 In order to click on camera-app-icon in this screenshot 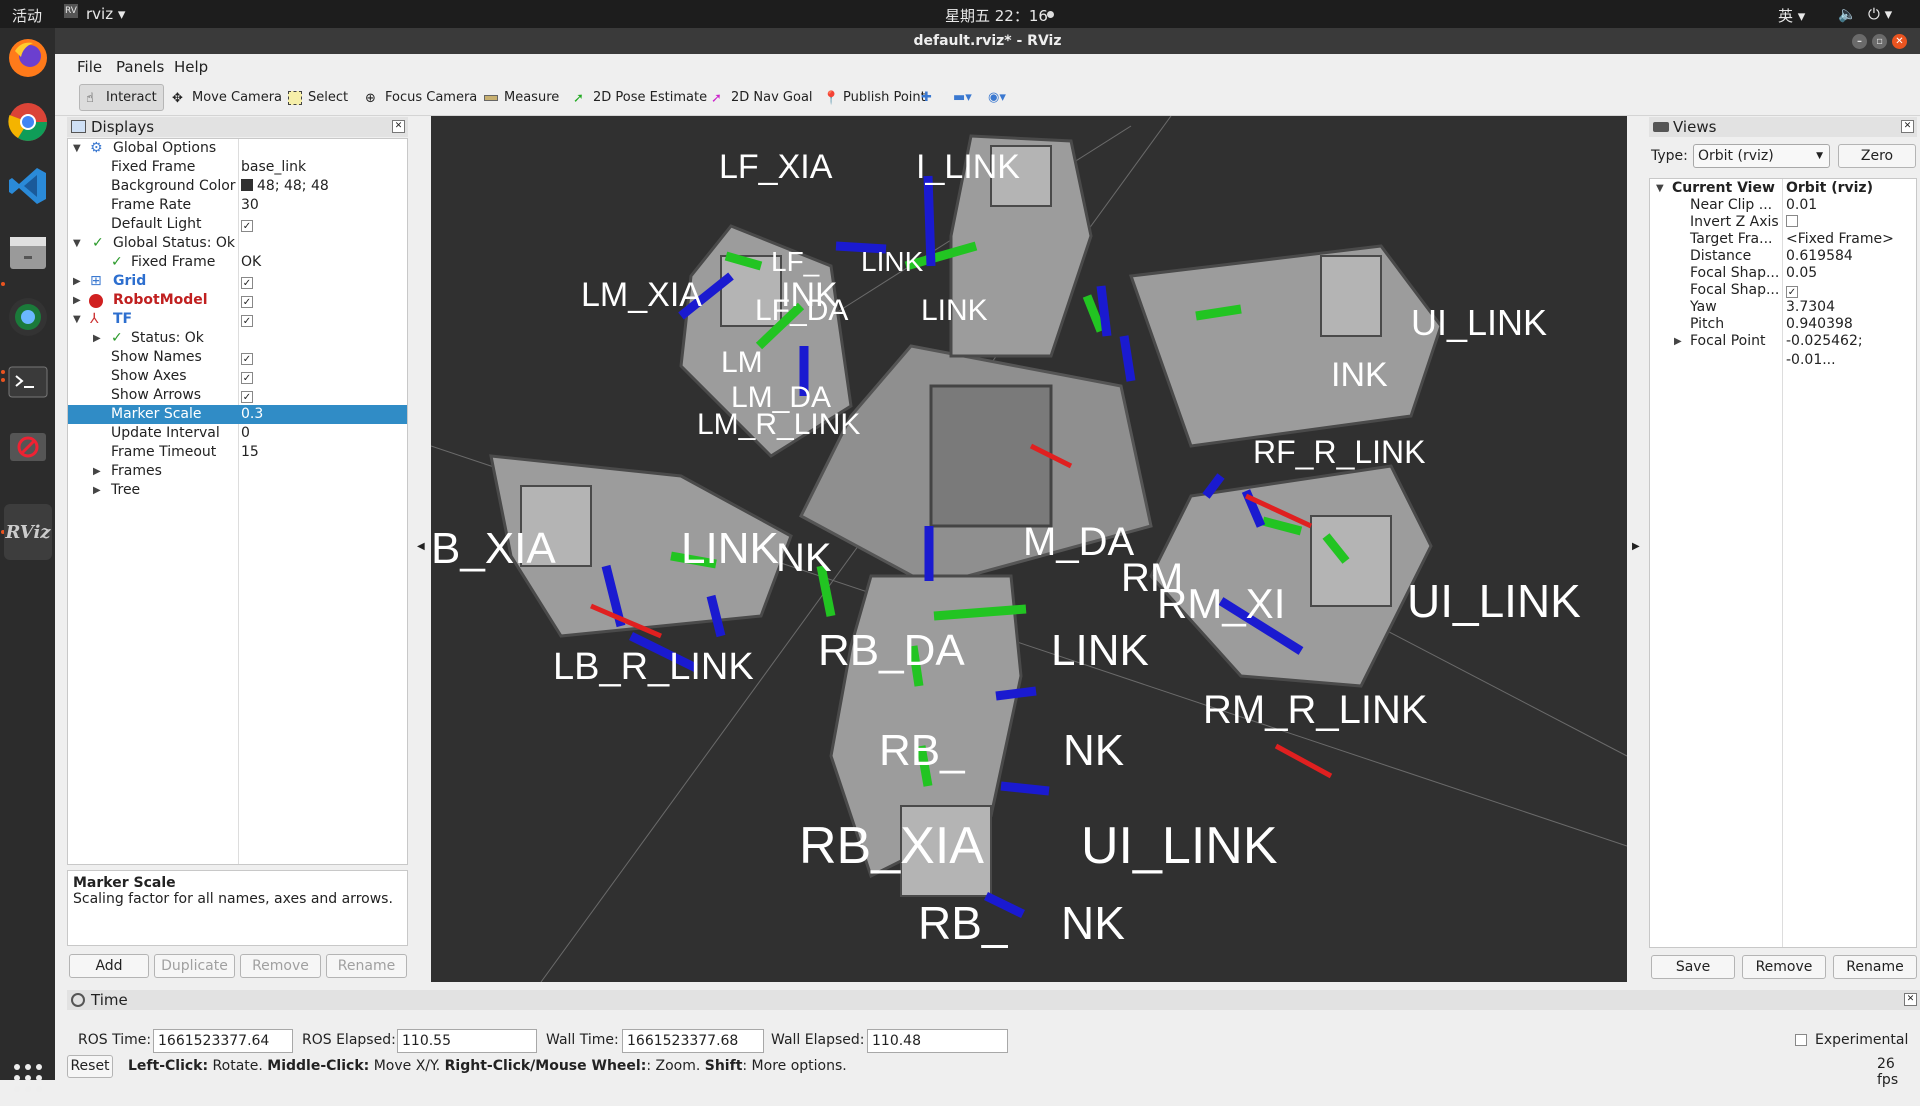, I will do `click(28, 317)`.